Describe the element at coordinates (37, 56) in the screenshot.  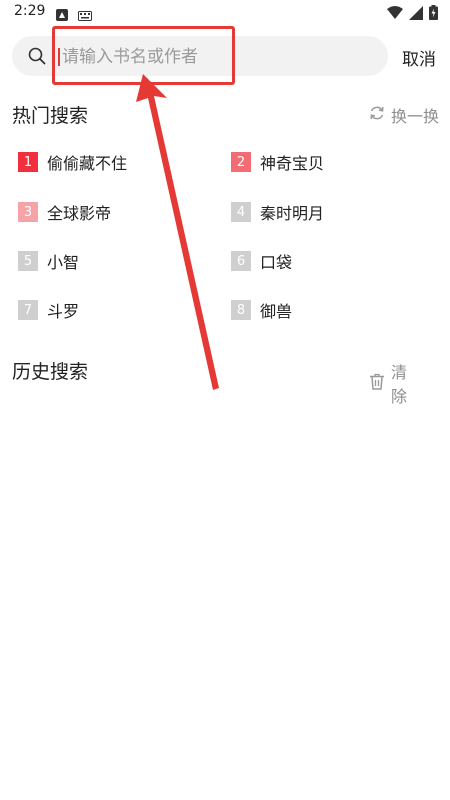
I see `search-icon` at that location.